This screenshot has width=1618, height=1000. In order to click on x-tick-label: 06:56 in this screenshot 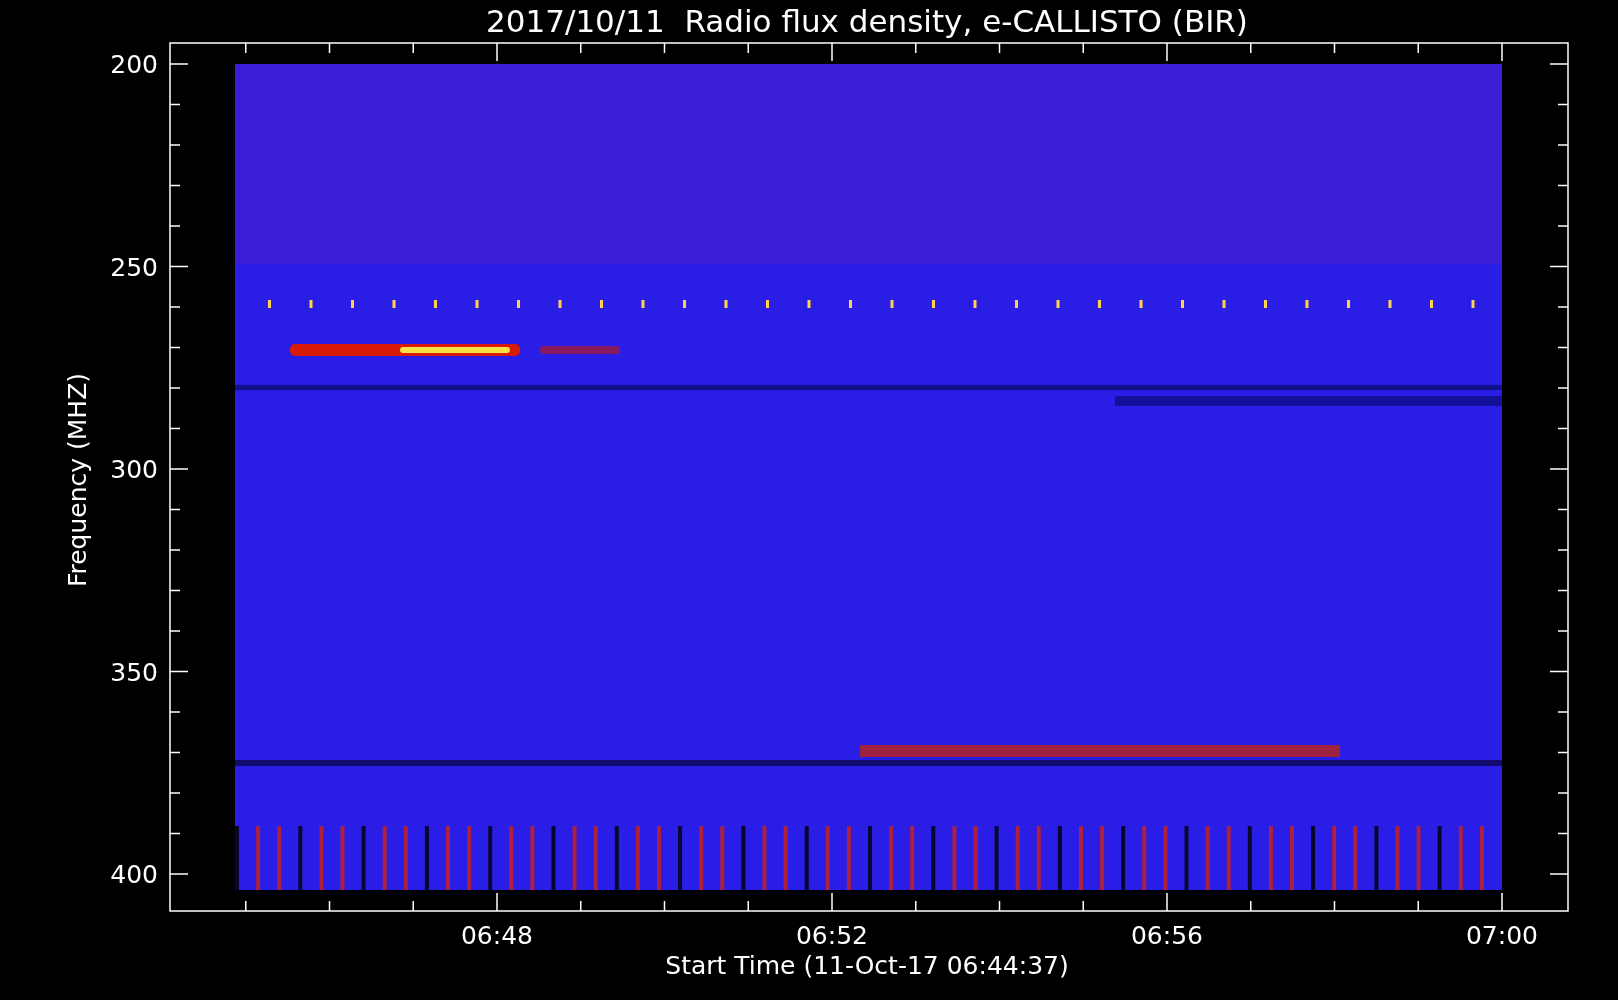, I will do `click(1167, 935)`.